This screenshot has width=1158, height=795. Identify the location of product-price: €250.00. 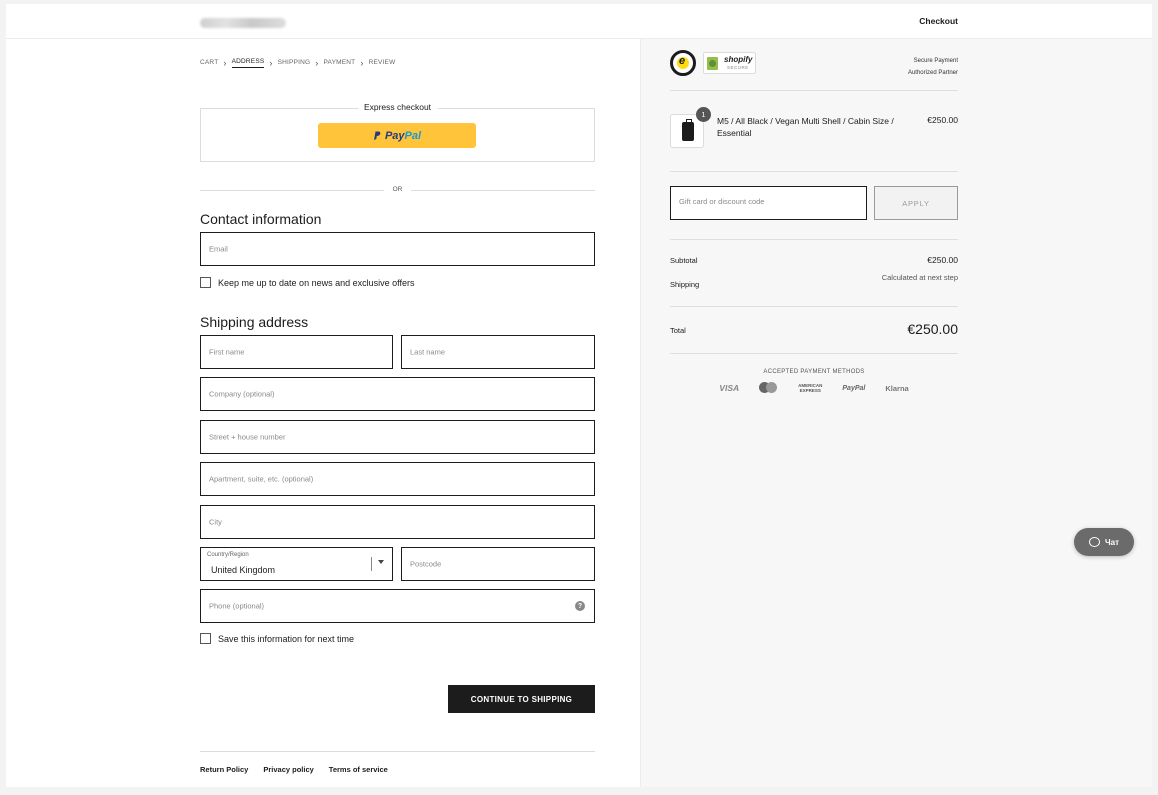
(942, 120).